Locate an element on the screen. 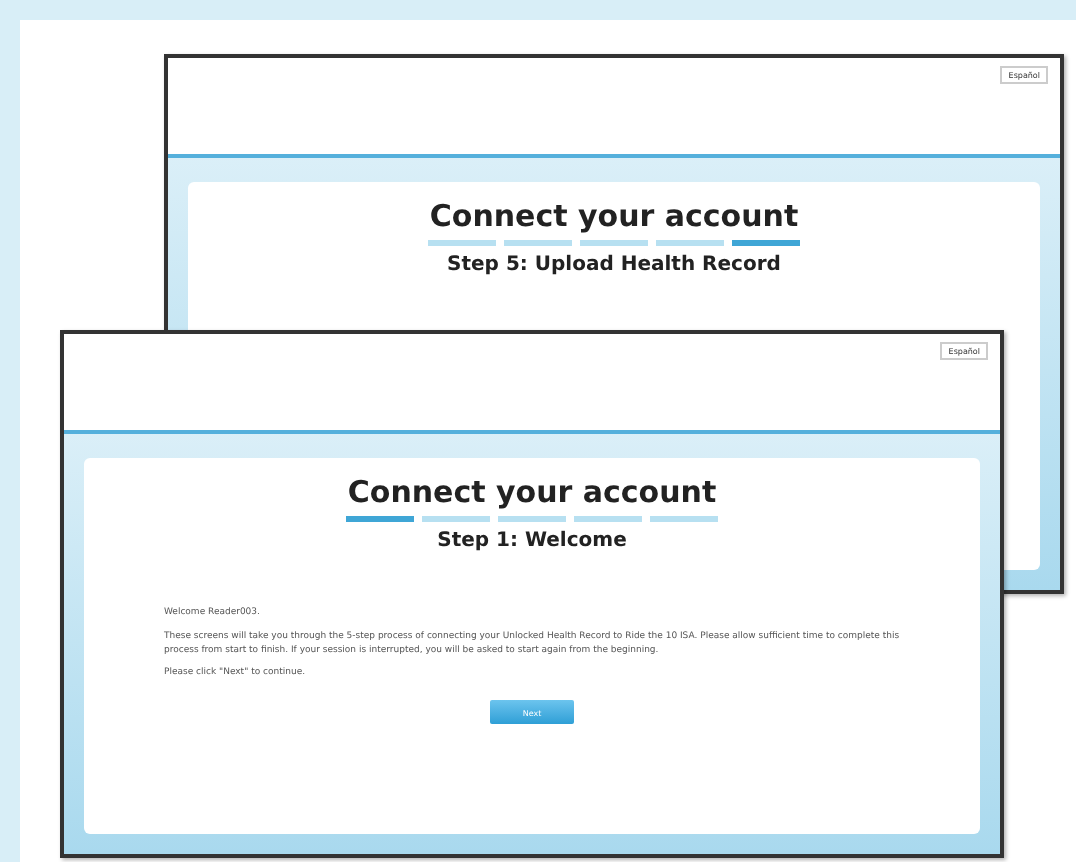  step-title: Step 5: Upload Health Record is located at coordinates (614, 265).